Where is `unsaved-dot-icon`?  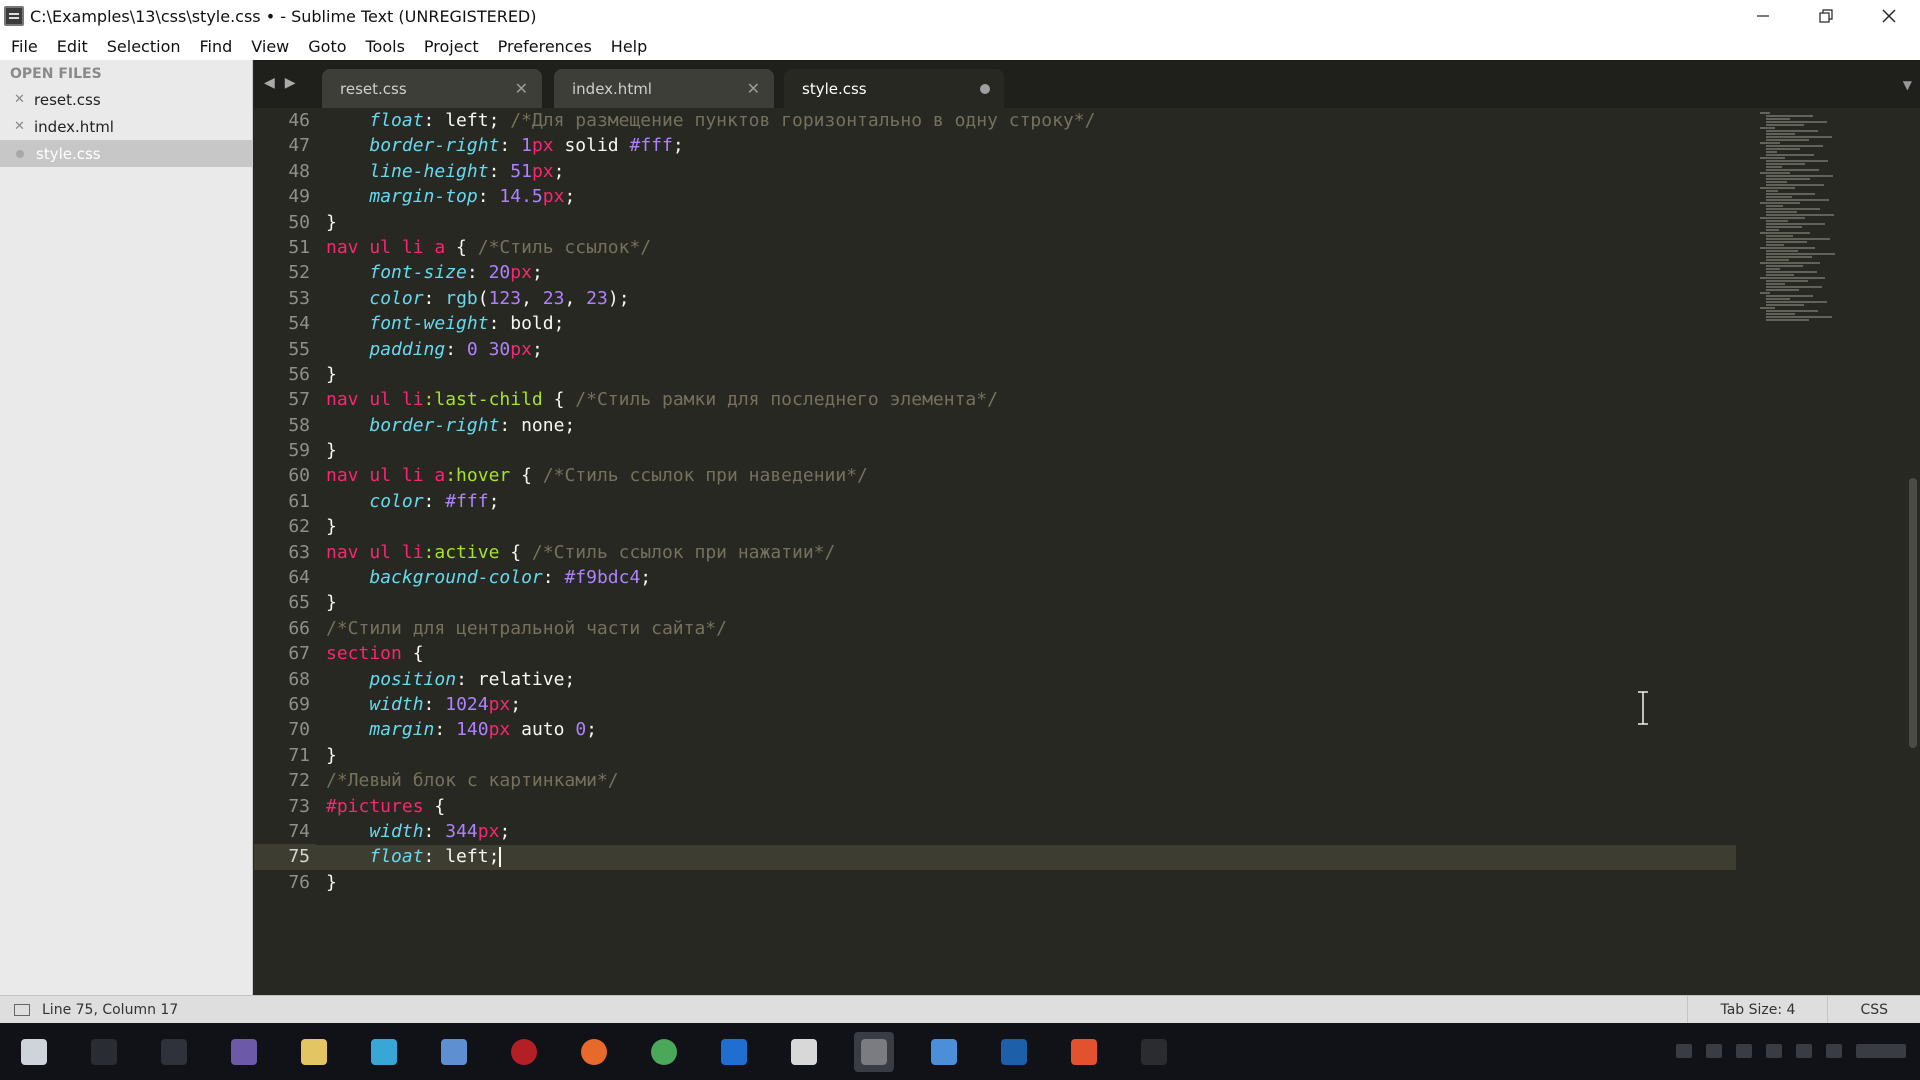
unsaved-dot-icon is located at coordinates (985, 89).